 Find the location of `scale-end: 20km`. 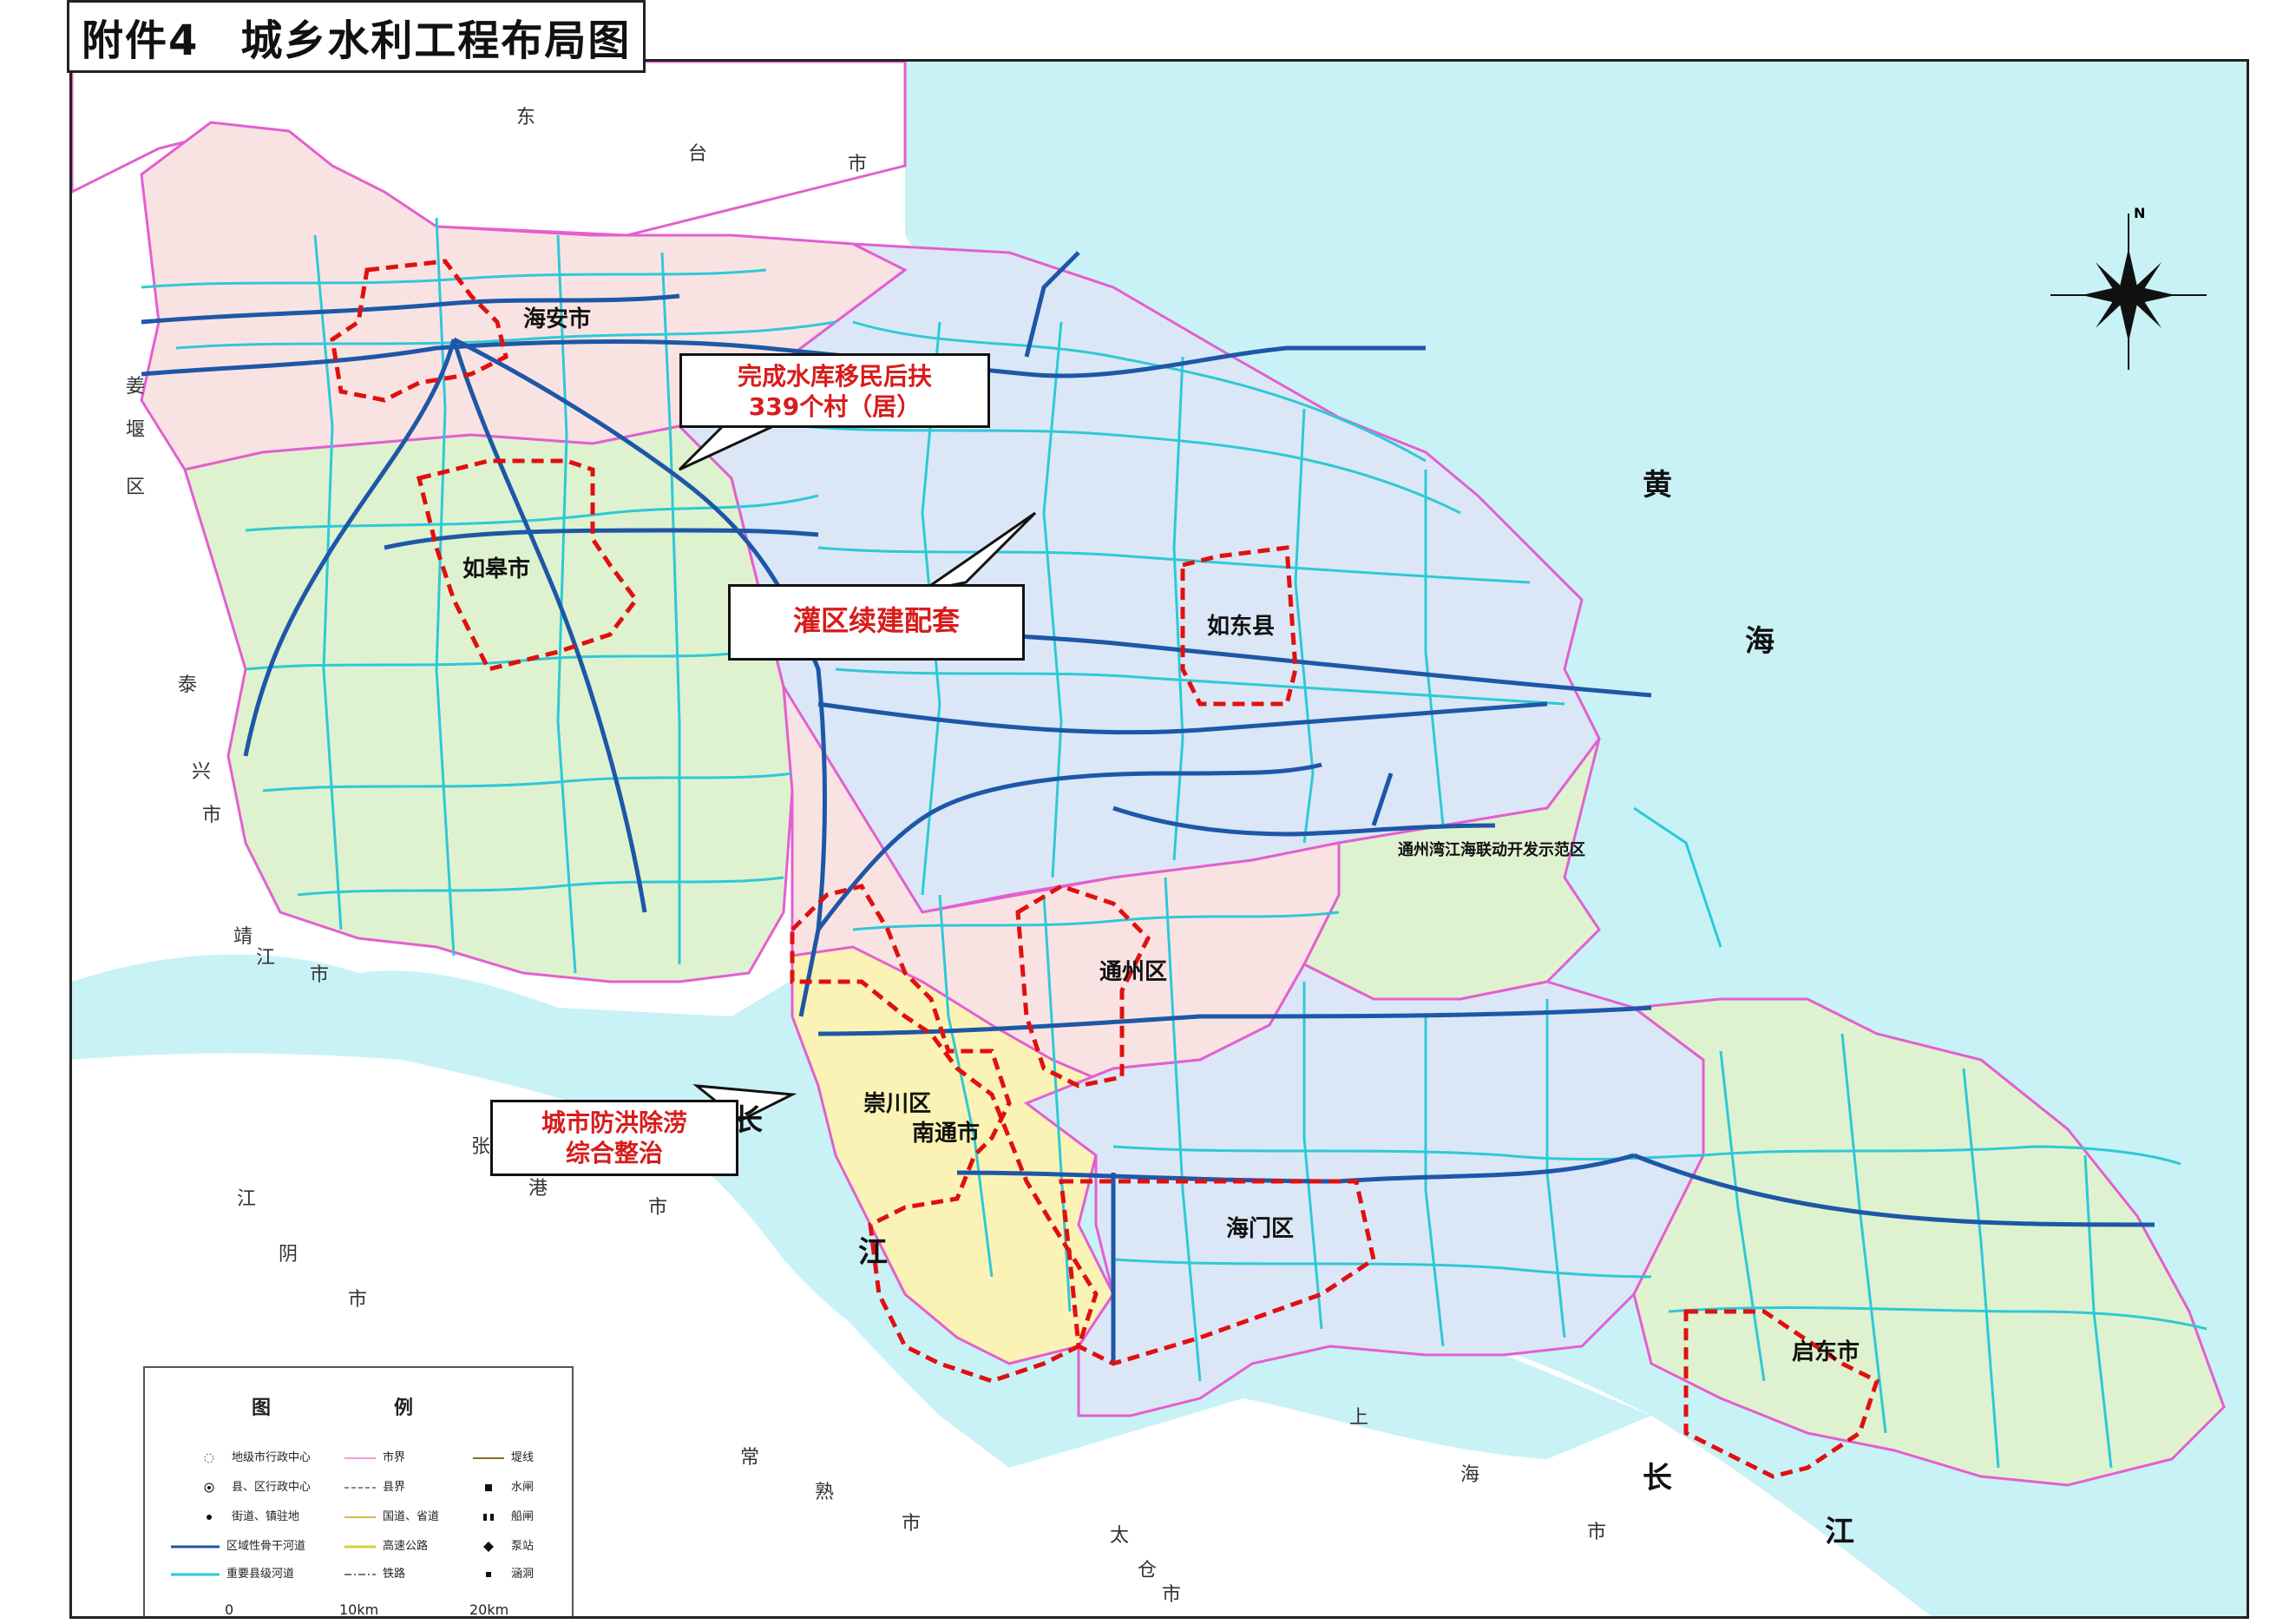

scale-end: 20km is located at coordinates (489, 1609).